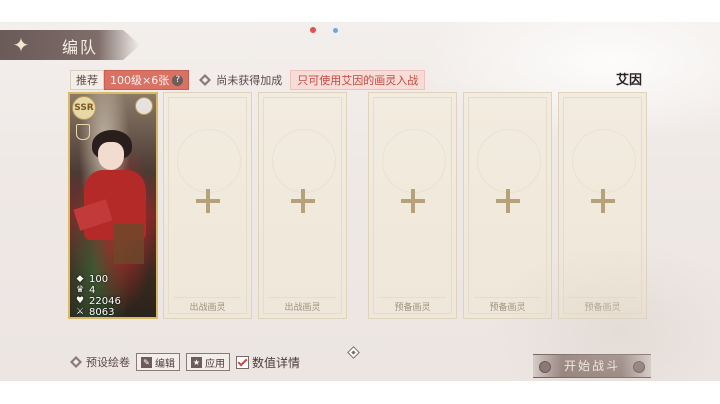  Describe the element at coordinates (80, 279) in the screenshot. I see `level-icon: ◆` at that location.